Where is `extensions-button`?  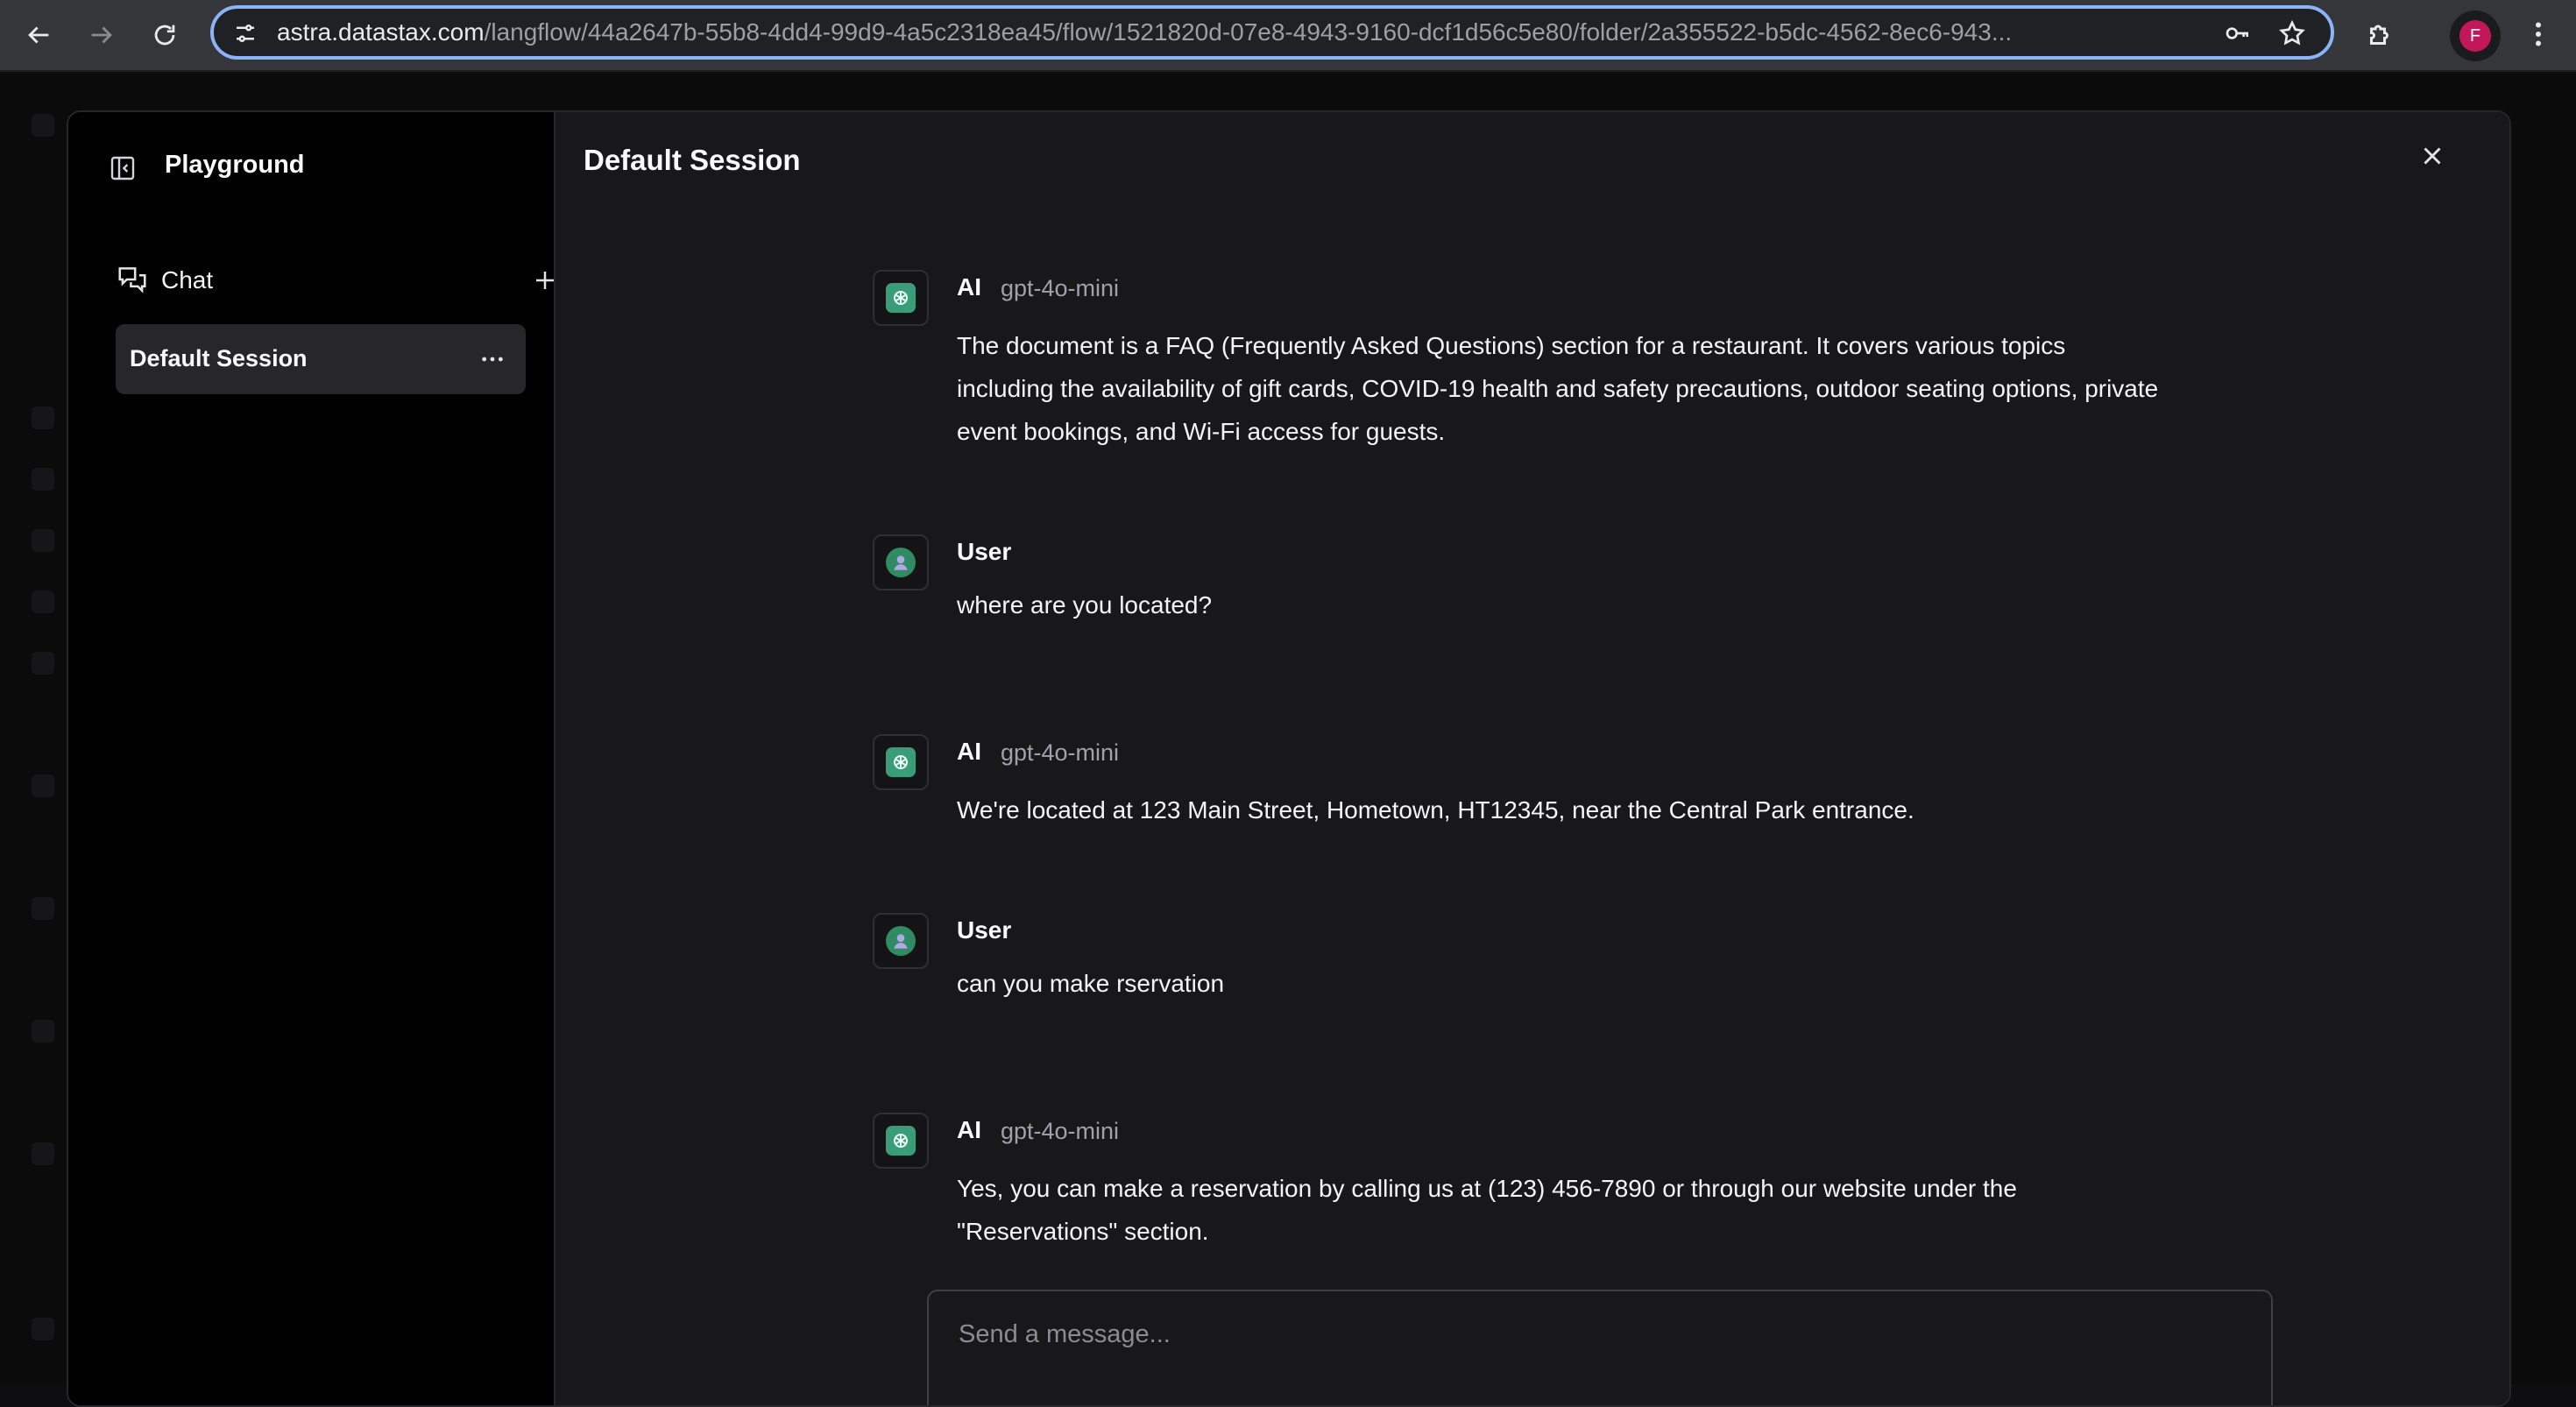 extensions-button is located at coordinates (2381, 34).